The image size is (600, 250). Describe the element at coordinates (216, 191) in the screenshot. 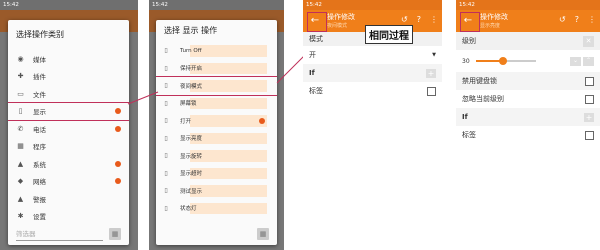

I see `display-action-item: ▯ 测试显示` at that location.